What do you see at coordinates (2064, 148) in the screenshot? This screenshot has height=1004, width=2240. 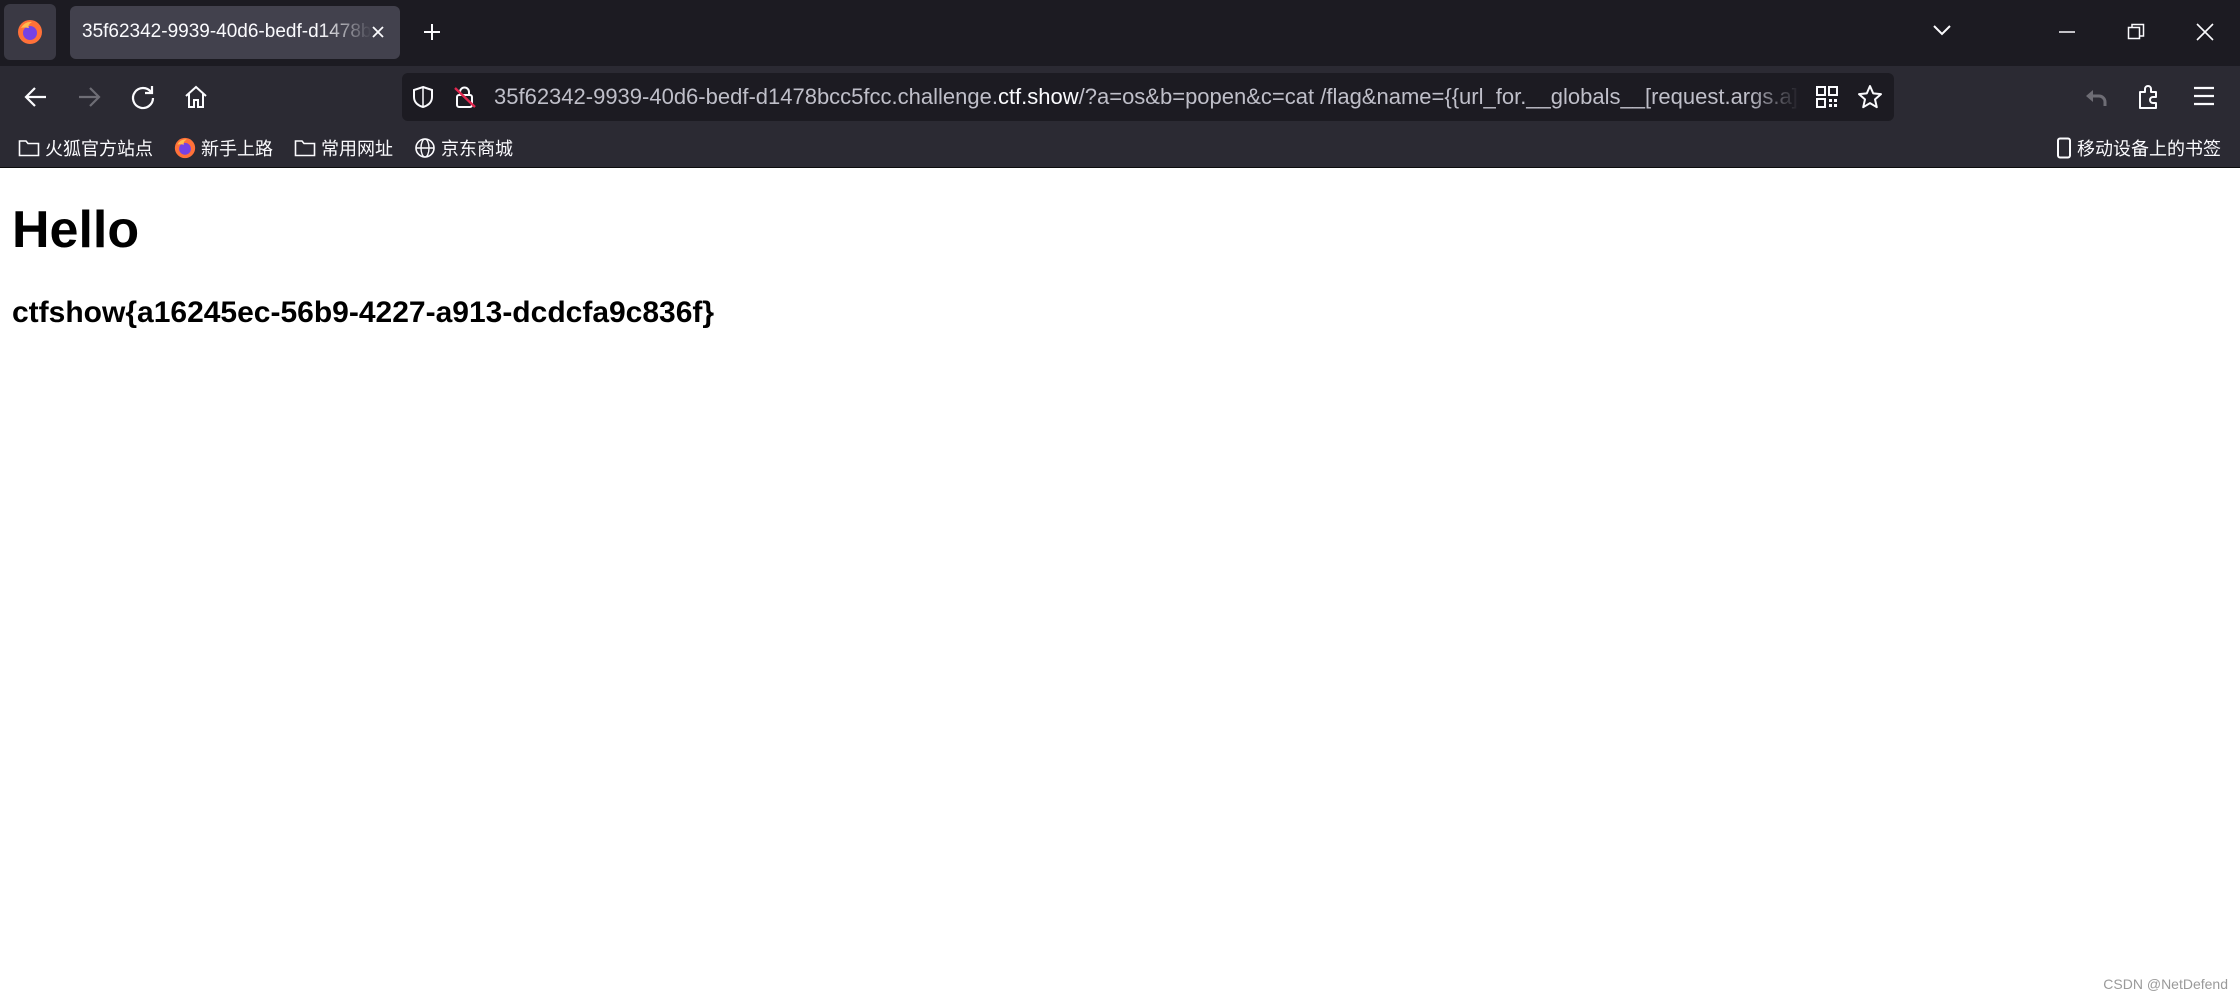 I see `mobile-device-icon` at bounding box center [2064, 148].